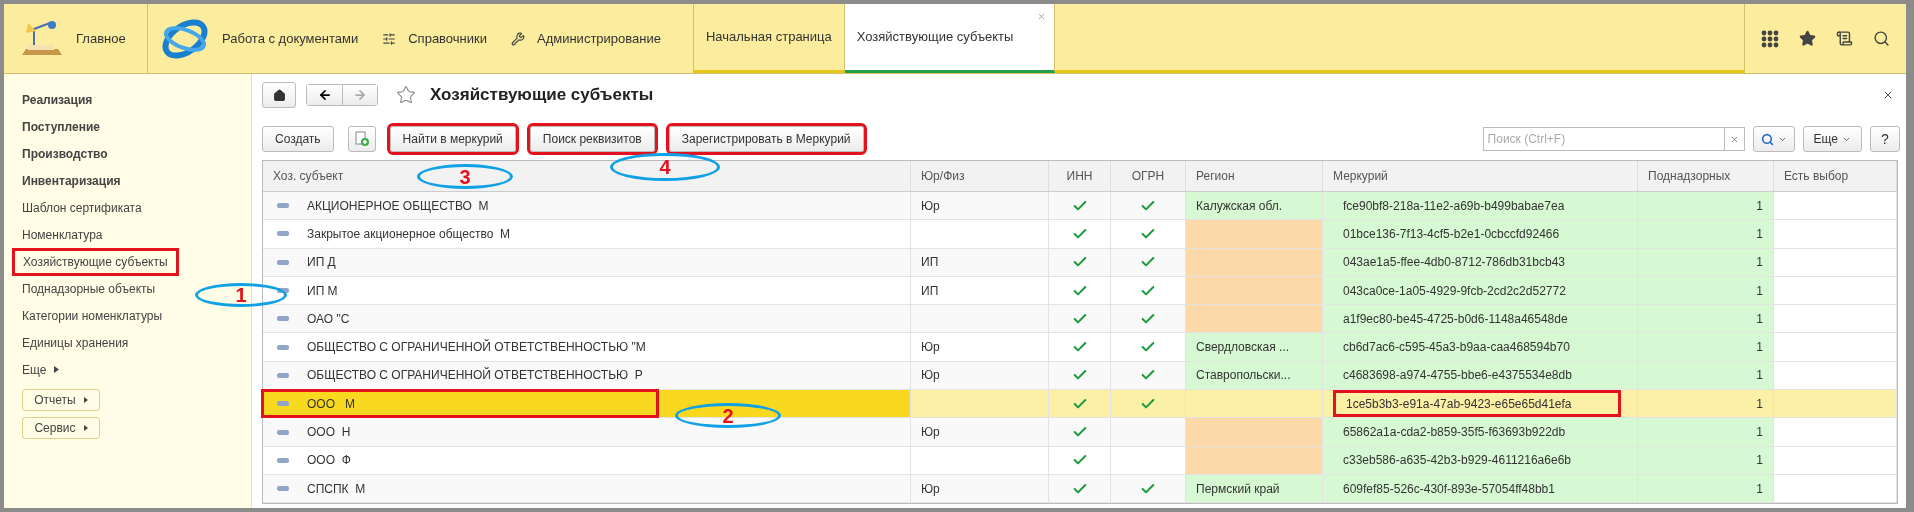 This screenshot has height=512, width=1914. I want to click on mercury-id: 609fef85-526c-430f-893e-57054ff48bb1, so click(1449, 489).